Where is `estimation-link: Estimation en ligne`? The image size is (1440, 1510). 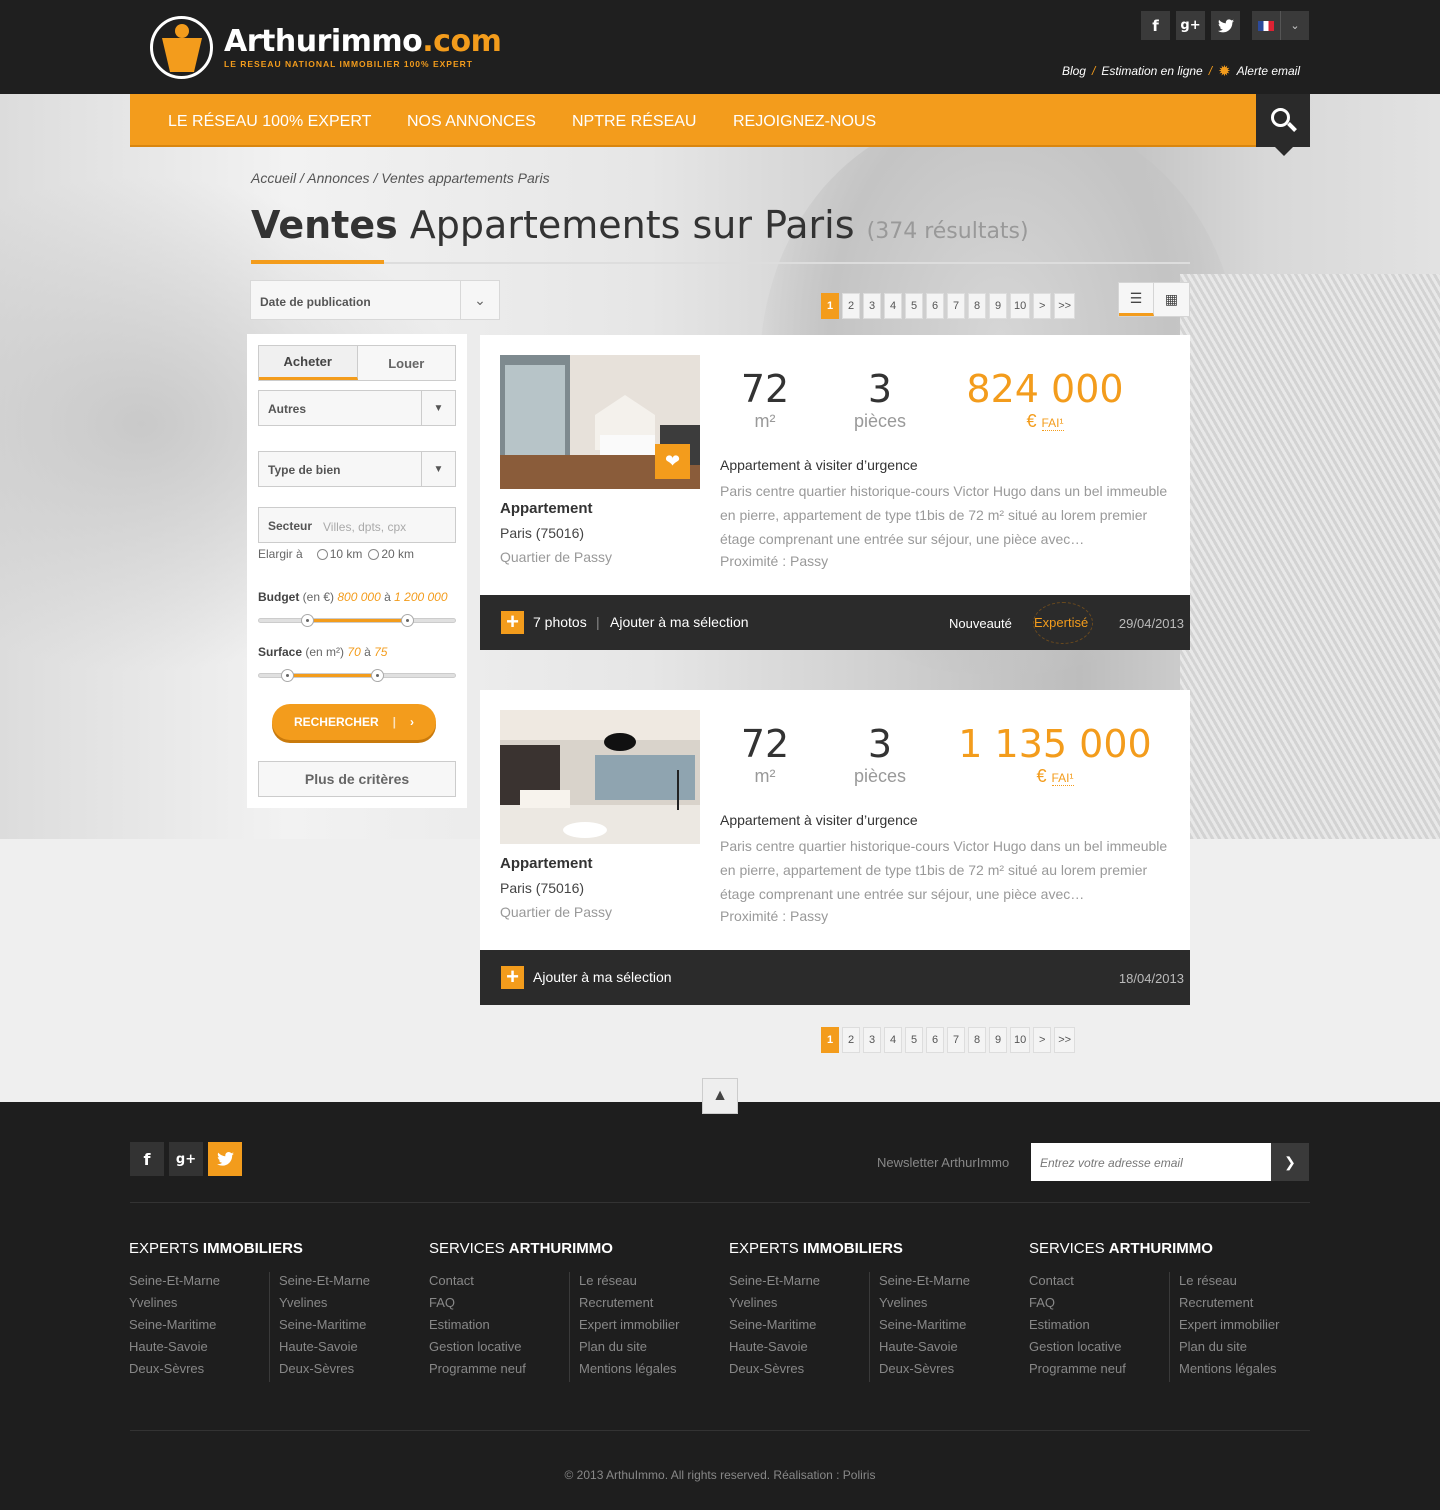
estimation-link: Estimation en ligne is located at coordinates (1151, 71).